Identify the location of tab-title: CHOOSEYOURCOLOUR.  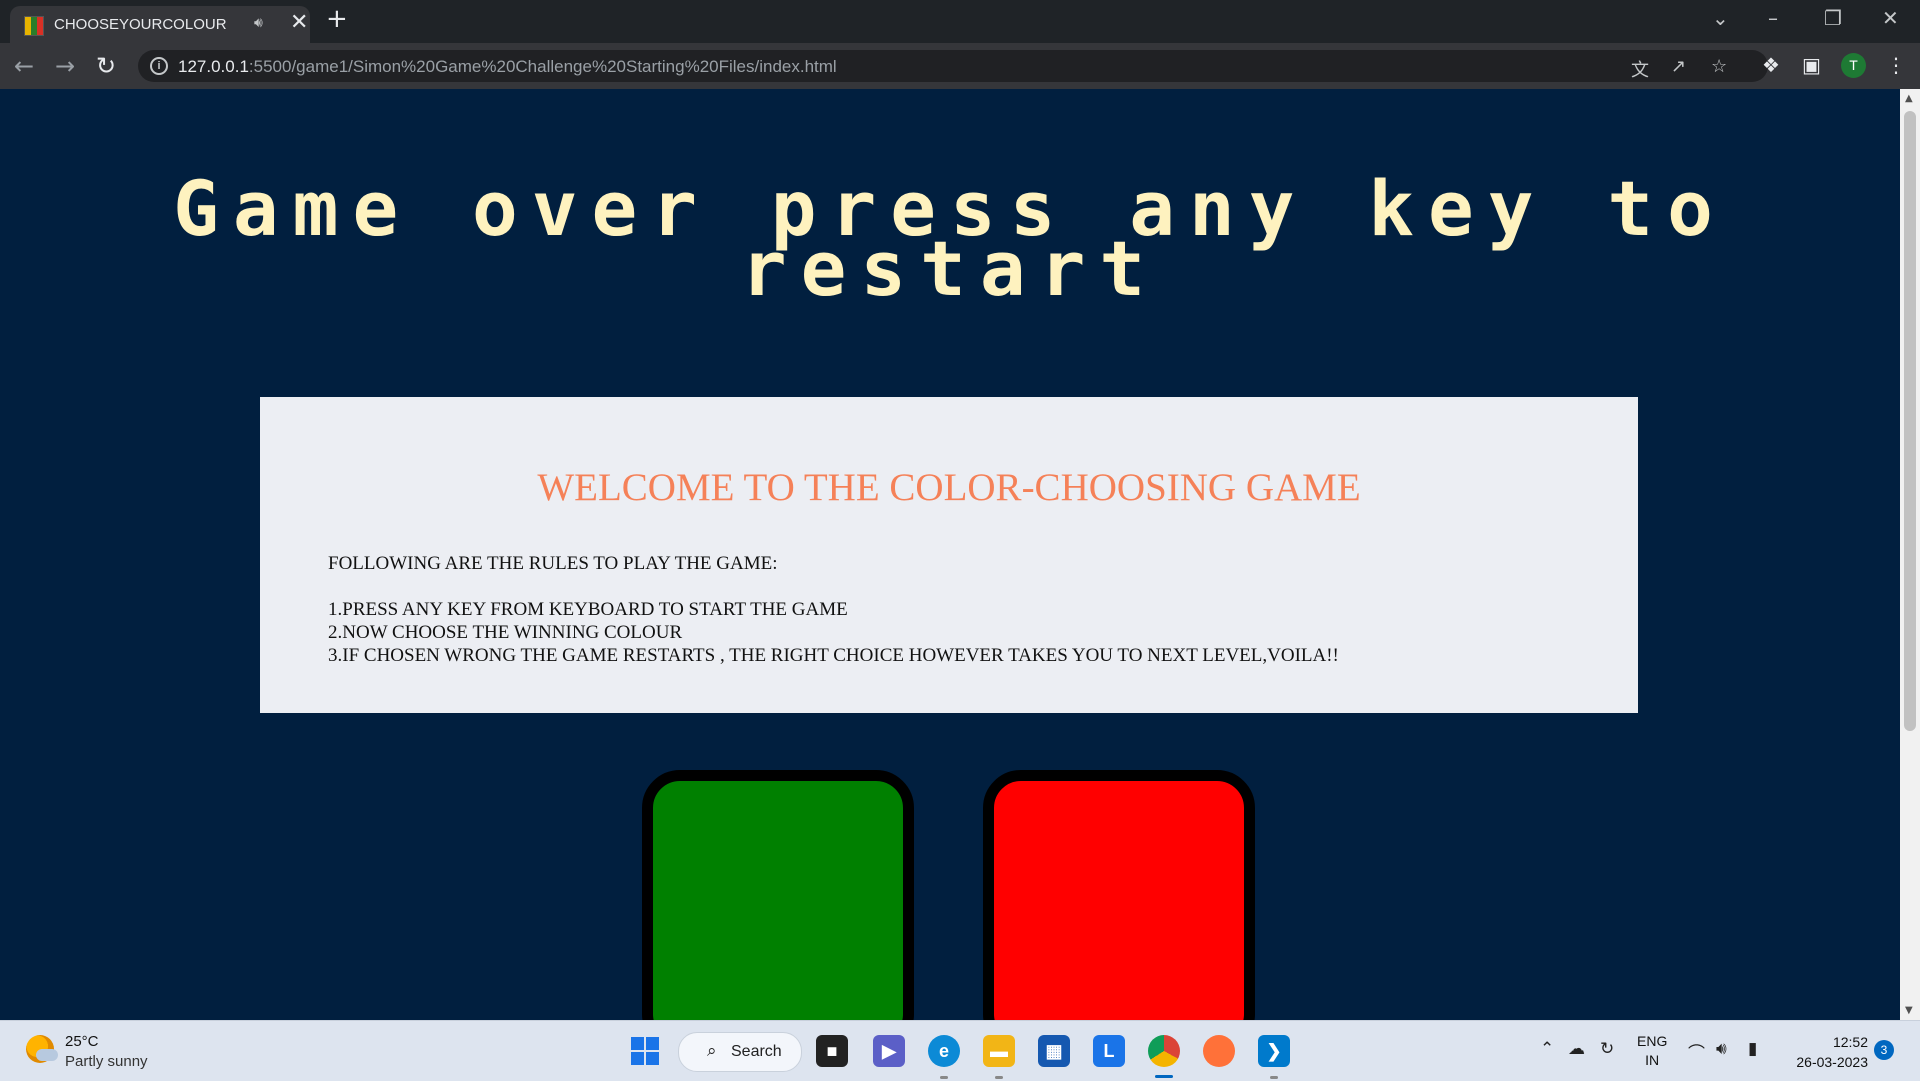
(140, 24).